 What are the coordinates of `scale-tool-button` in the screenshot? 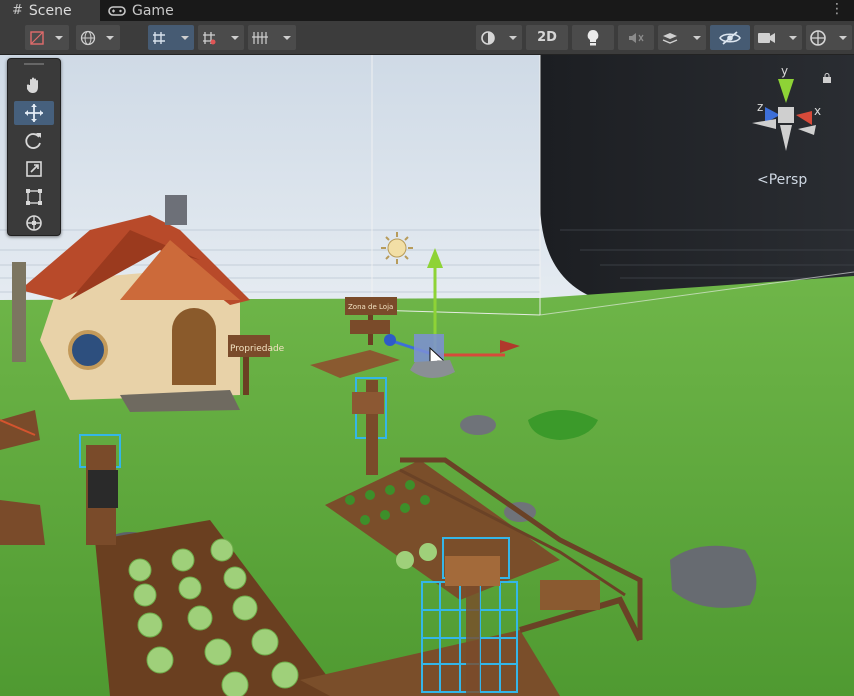 It's located at (34, 169).